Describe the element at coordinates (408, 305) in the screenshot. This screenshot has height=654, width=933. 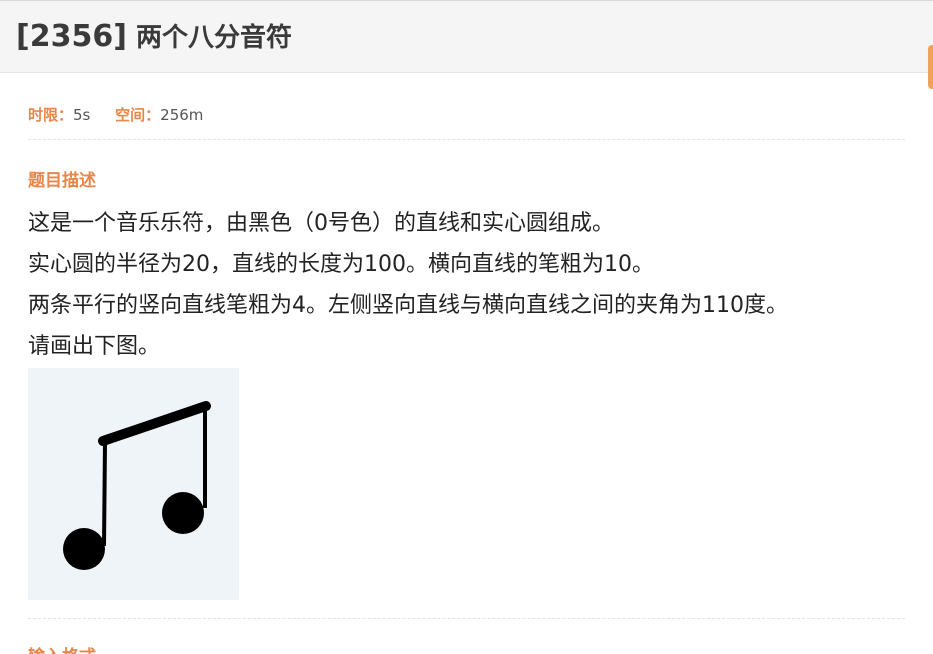
I see `description-line: 两条平行的竖向直线笔粗为4。左侧竖向直线与横向直线之间的夹角为110度。` at that location.